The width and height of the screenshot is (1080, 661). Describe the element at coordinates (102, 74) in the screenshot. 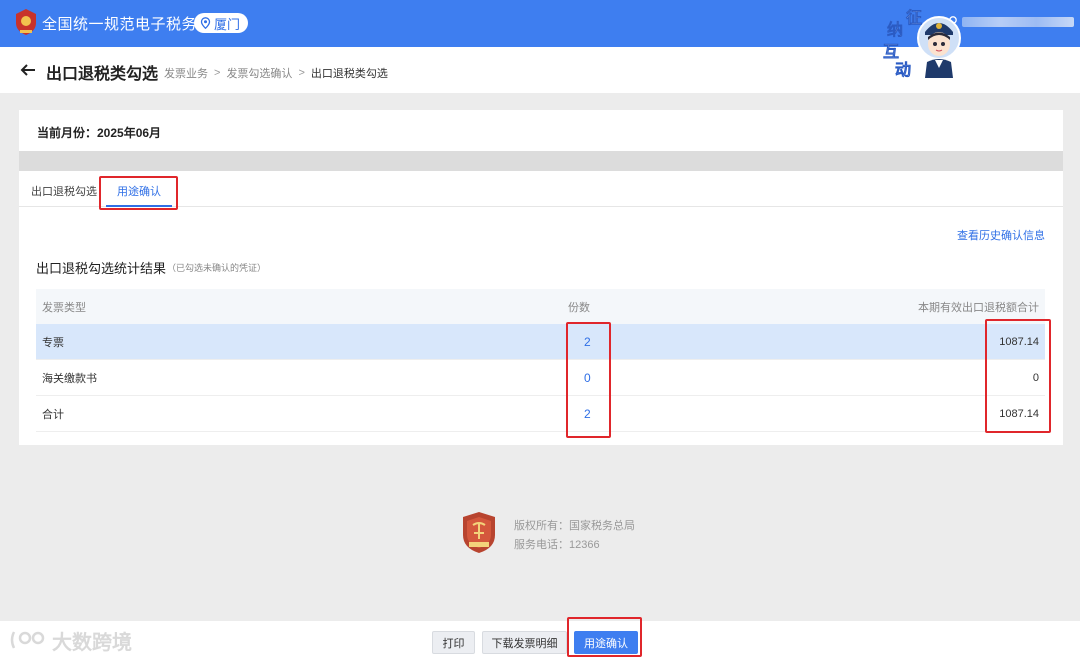

I see `page-title: 出口退税类勾选` at that location.